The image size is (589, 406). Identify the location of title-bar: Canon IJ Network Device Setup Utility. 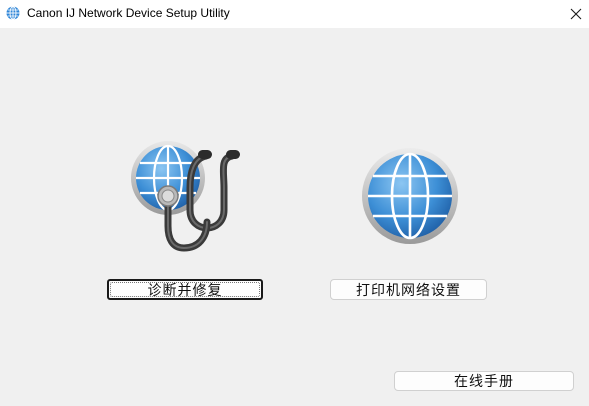
(294, 14).